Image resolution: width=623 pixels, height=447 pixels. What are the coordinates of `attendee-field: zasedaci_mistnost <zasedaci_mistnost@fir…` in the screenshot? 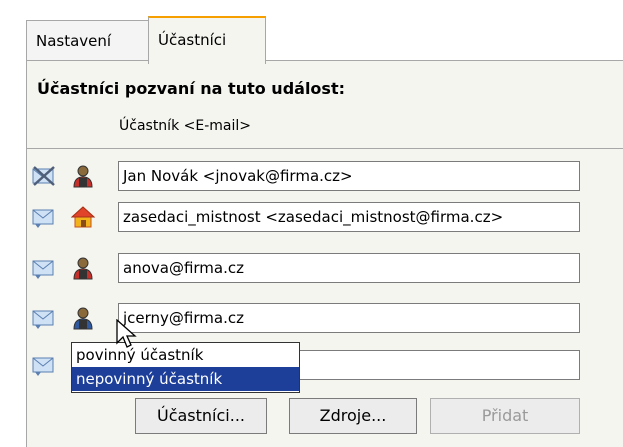 It's located at (349, 217).